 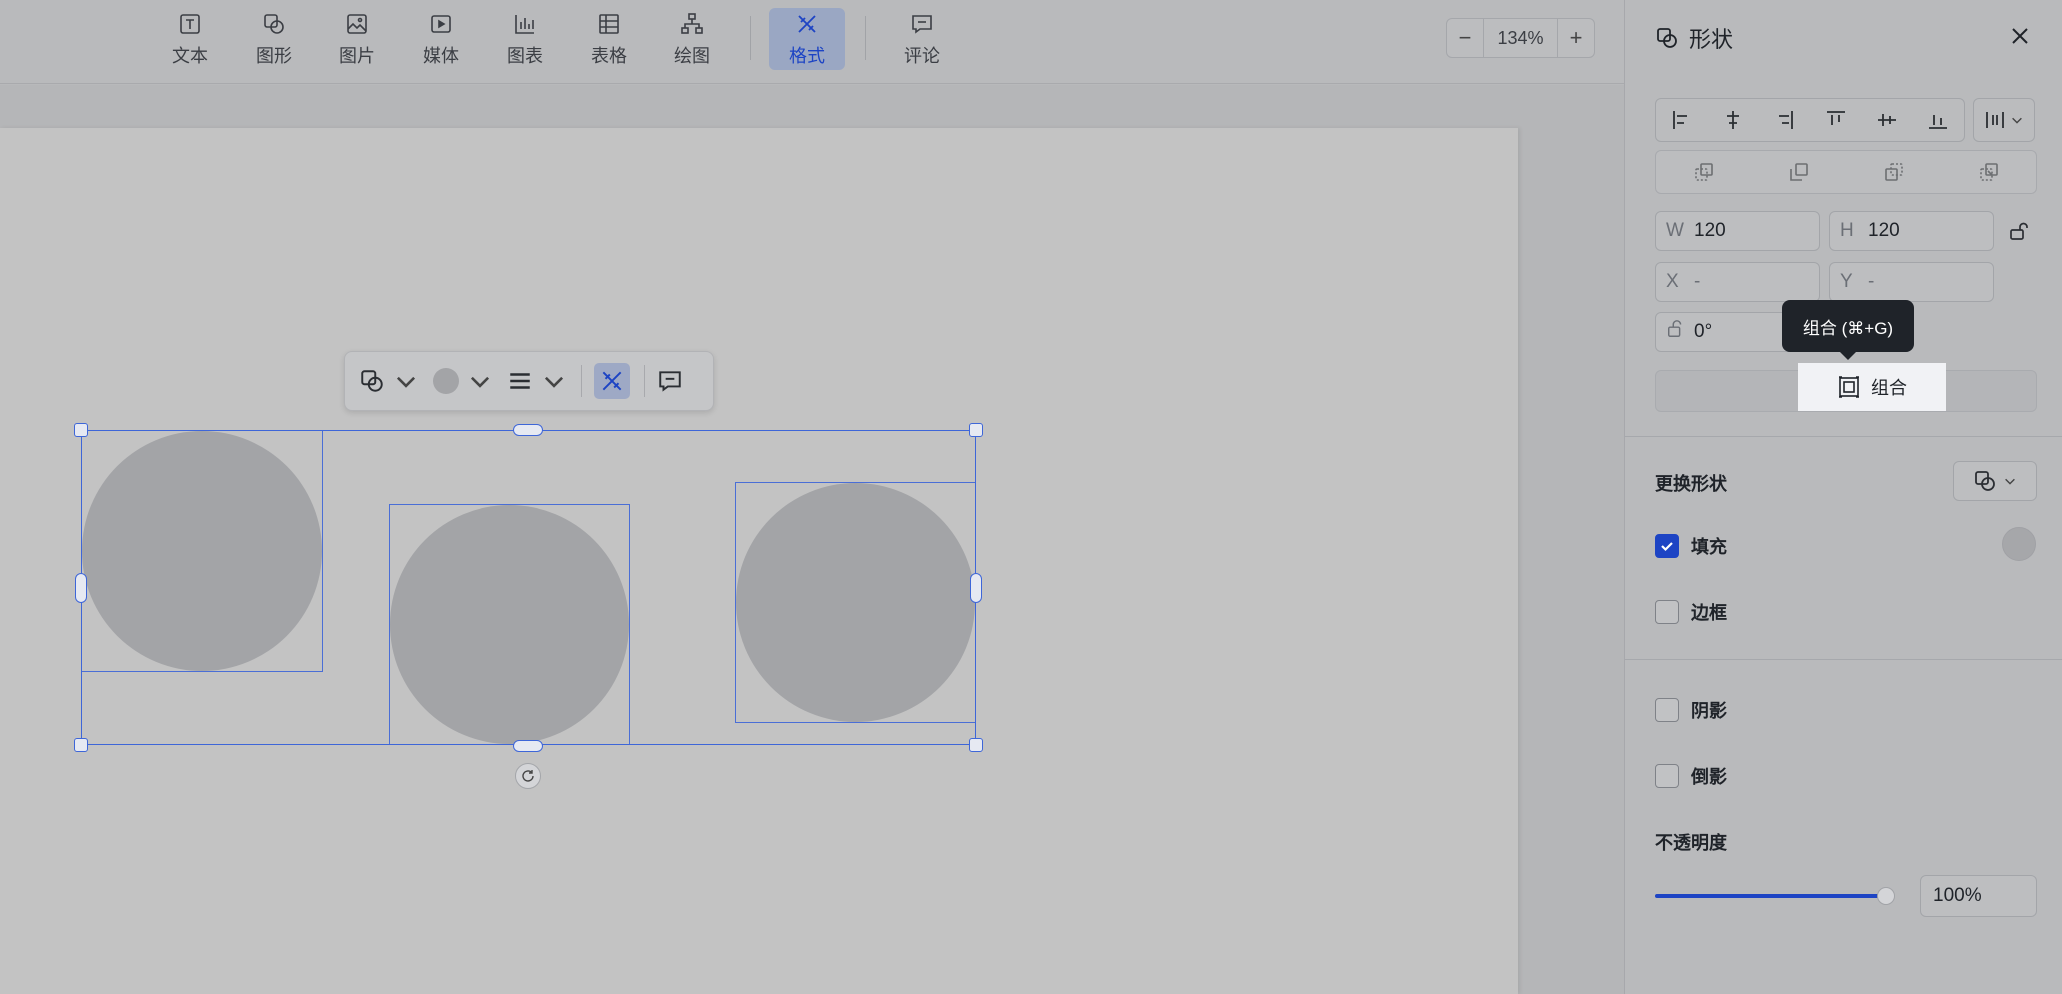 What do you see at coordinates (1911, 282) in the screenshot?
I see `y-field: Y -` at bounding box center [1911, 282].